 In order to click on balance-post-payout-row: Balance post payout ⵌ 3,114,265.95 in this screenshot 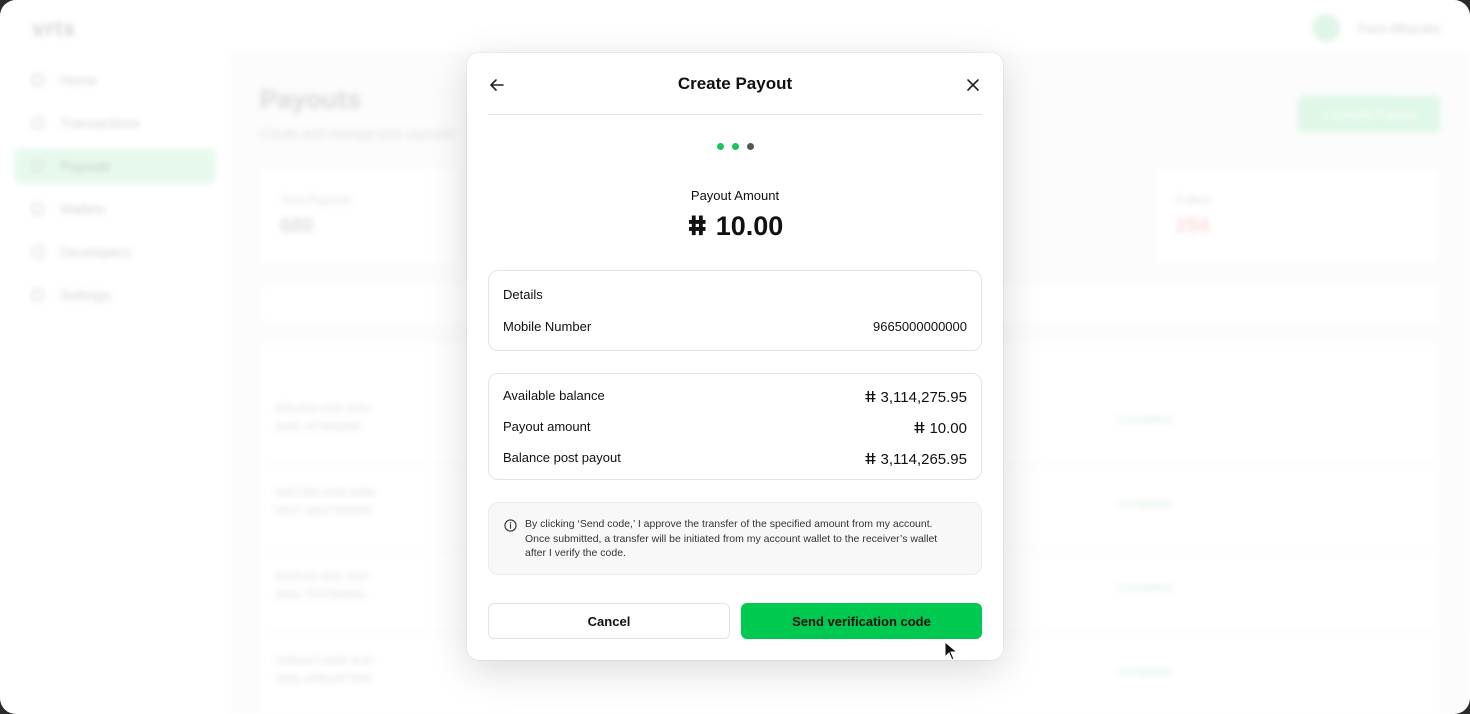, I will do `click(735, 459)`.